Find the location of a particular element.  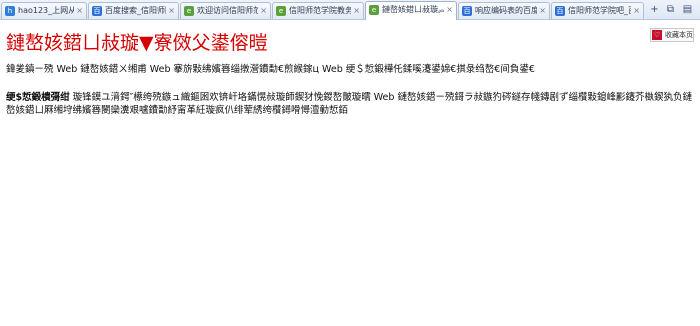

tab-hao123: h hao123_上网从这里… × is located at coordinates (44, 10).